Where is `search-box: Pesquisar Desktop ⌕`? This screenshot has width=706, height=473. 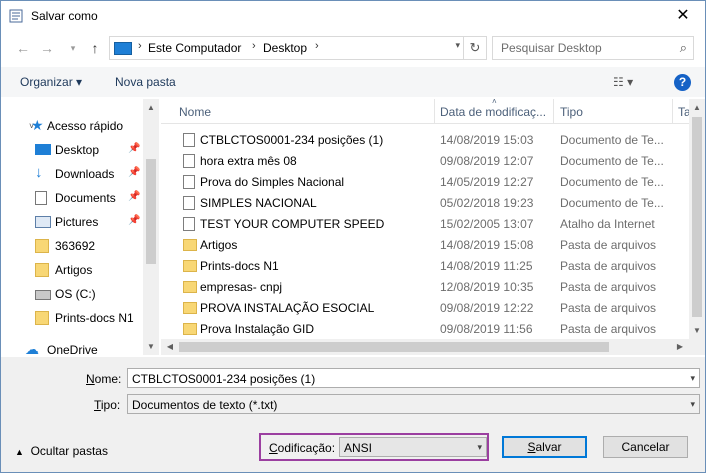 search-box: Pesquisar Desktop ⌕ is located at coordinates (593, 48).